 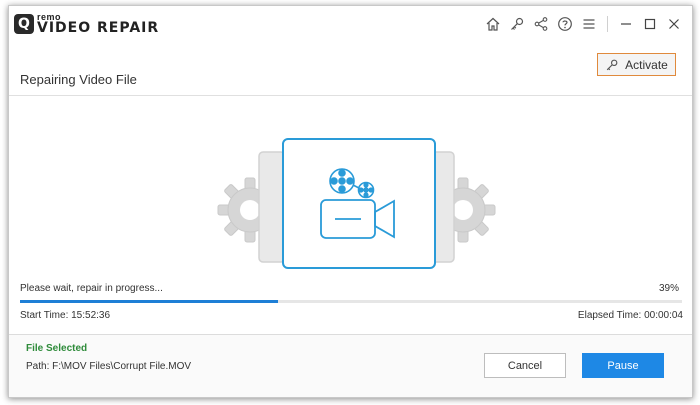 I want to click on progress-percent: 39%, so click(x=669, y=288).